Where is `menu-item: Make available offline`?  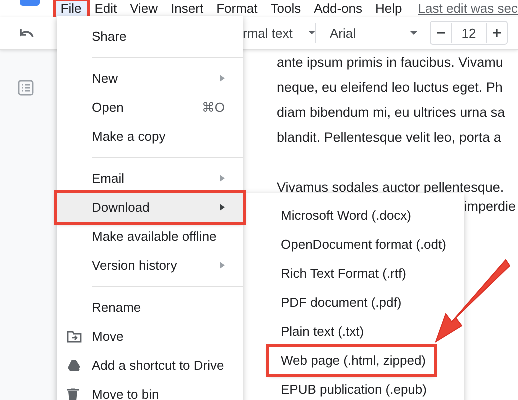 menu-item: Make available offline is located at coordinates (150, 236).